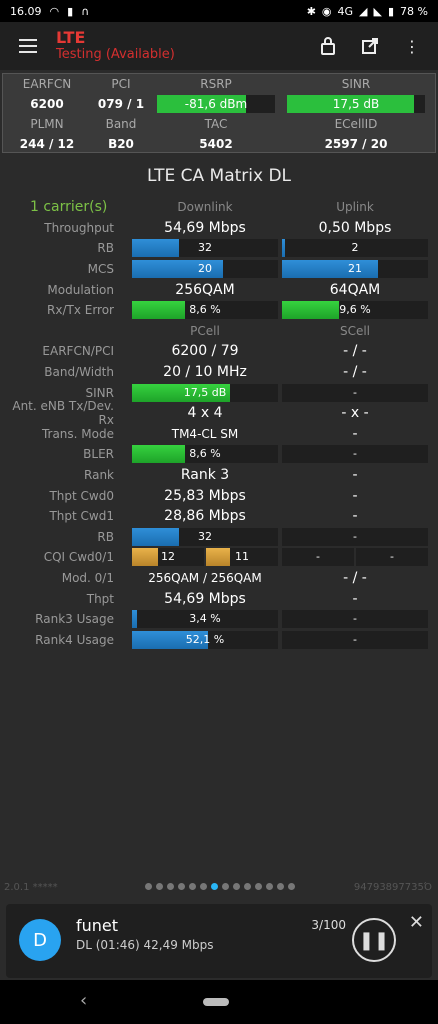 The image size is (438, 1024). I want to click on bler-pcell-value: 8,6 %, so click(205, 454).